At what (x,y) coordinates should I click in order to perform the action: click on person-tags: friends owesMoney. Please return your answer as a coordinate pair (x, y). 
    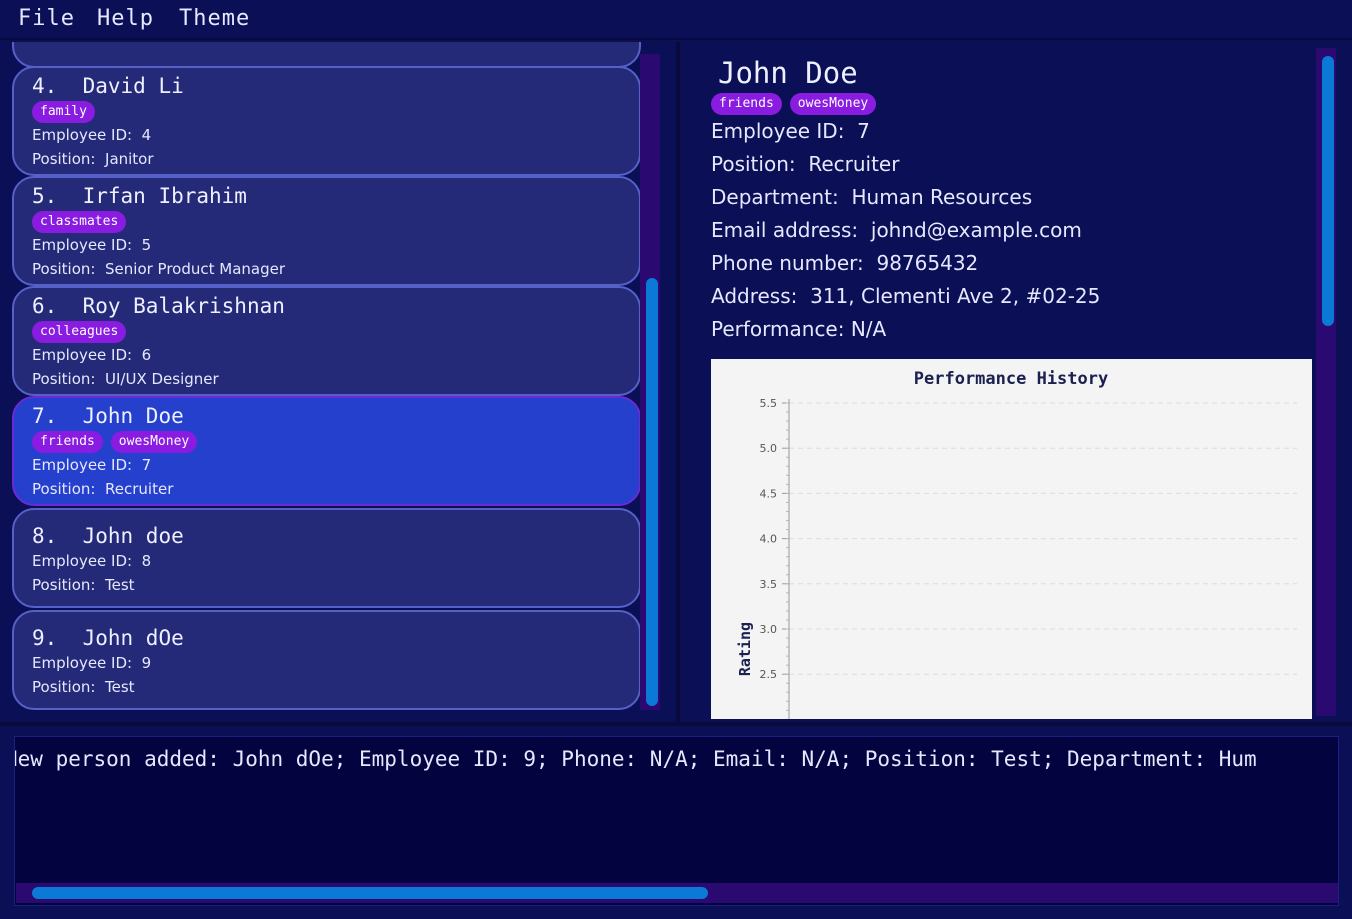
    Looking at the image, I should click on (118, 441).